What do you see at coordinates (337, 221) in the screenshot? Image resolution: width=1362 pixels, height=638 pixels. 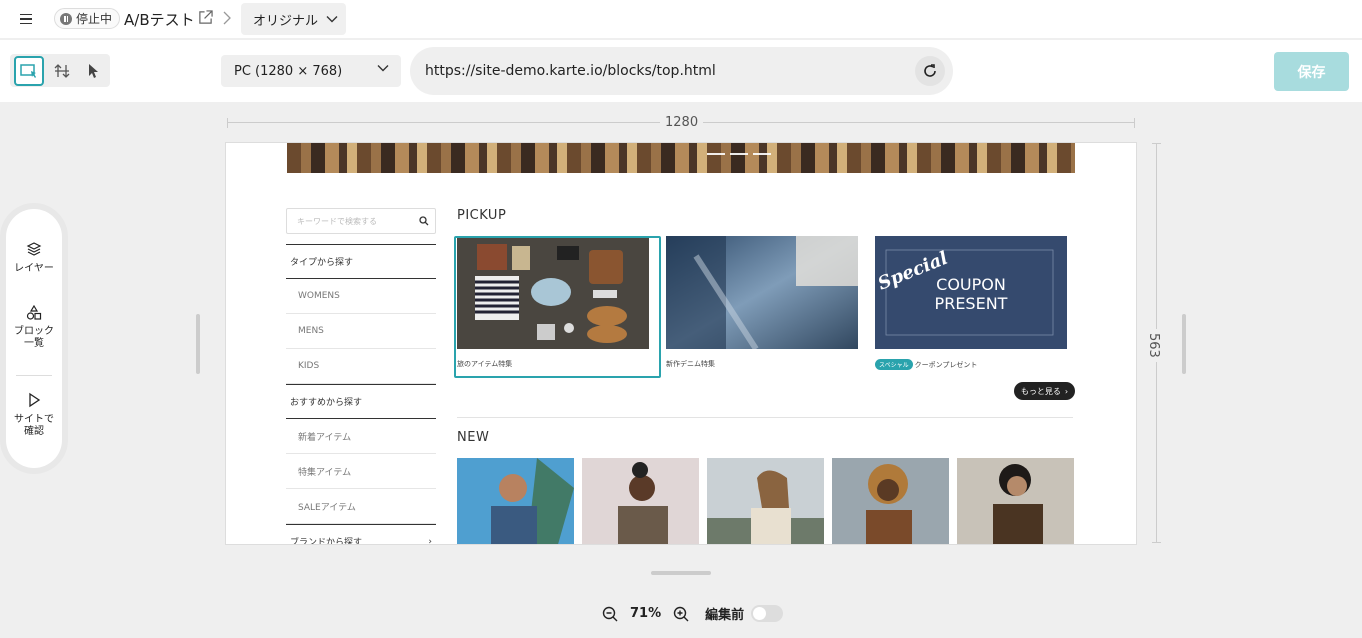 I see `search-placeholder: キーワードで検索する` at bounding box center [337, 221].